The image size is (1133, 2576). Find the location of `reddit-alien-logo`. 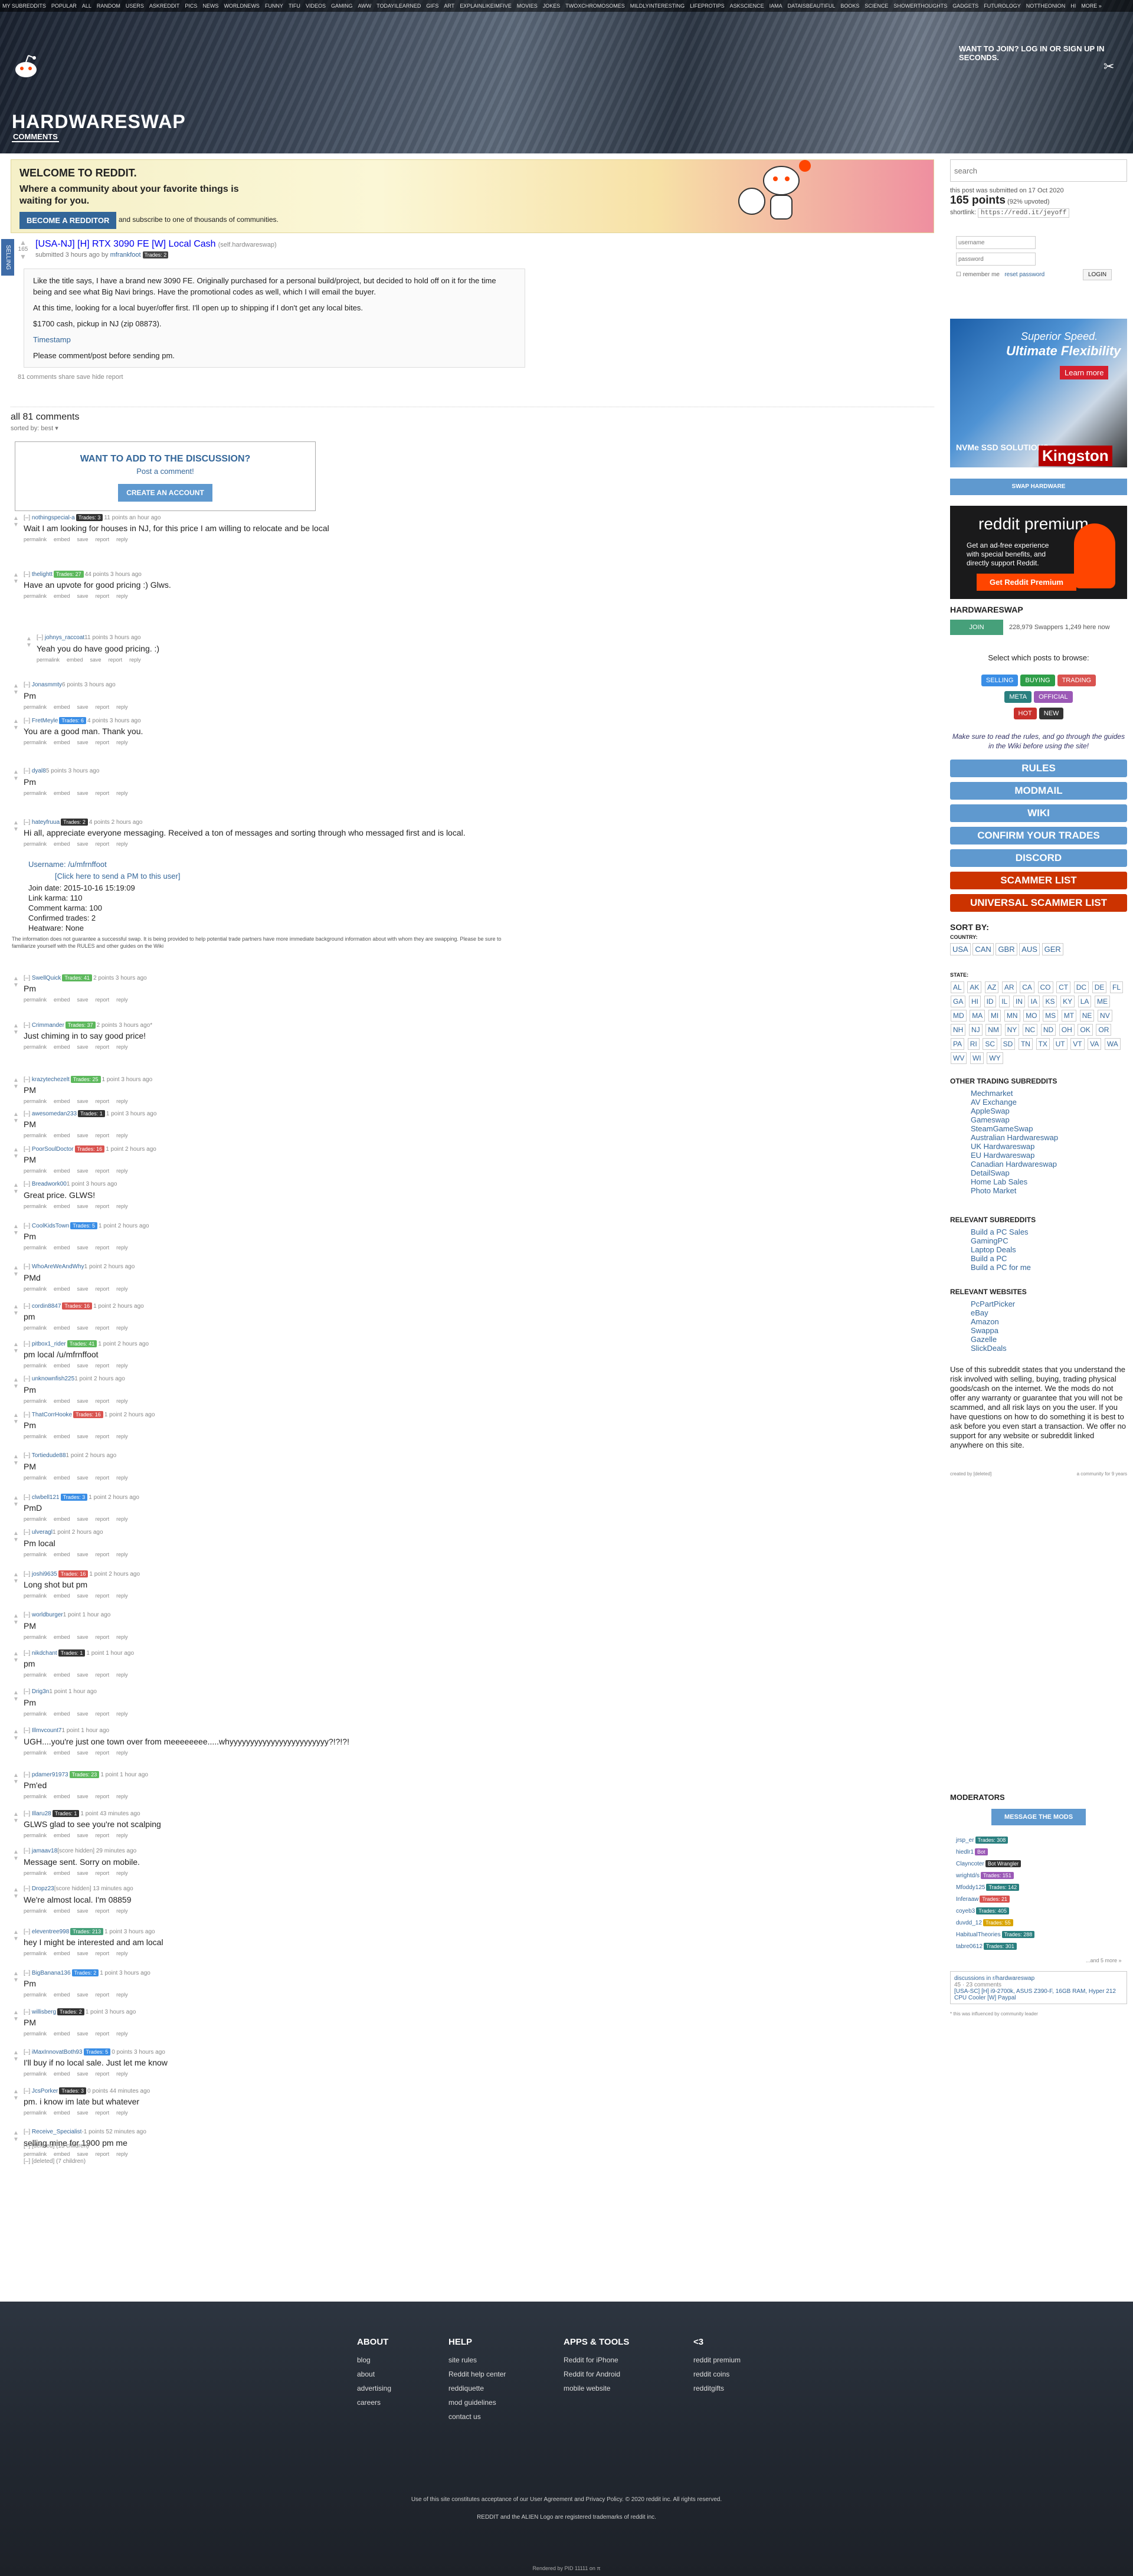

reddit-alien-logo is located at coordinates (26, 65).